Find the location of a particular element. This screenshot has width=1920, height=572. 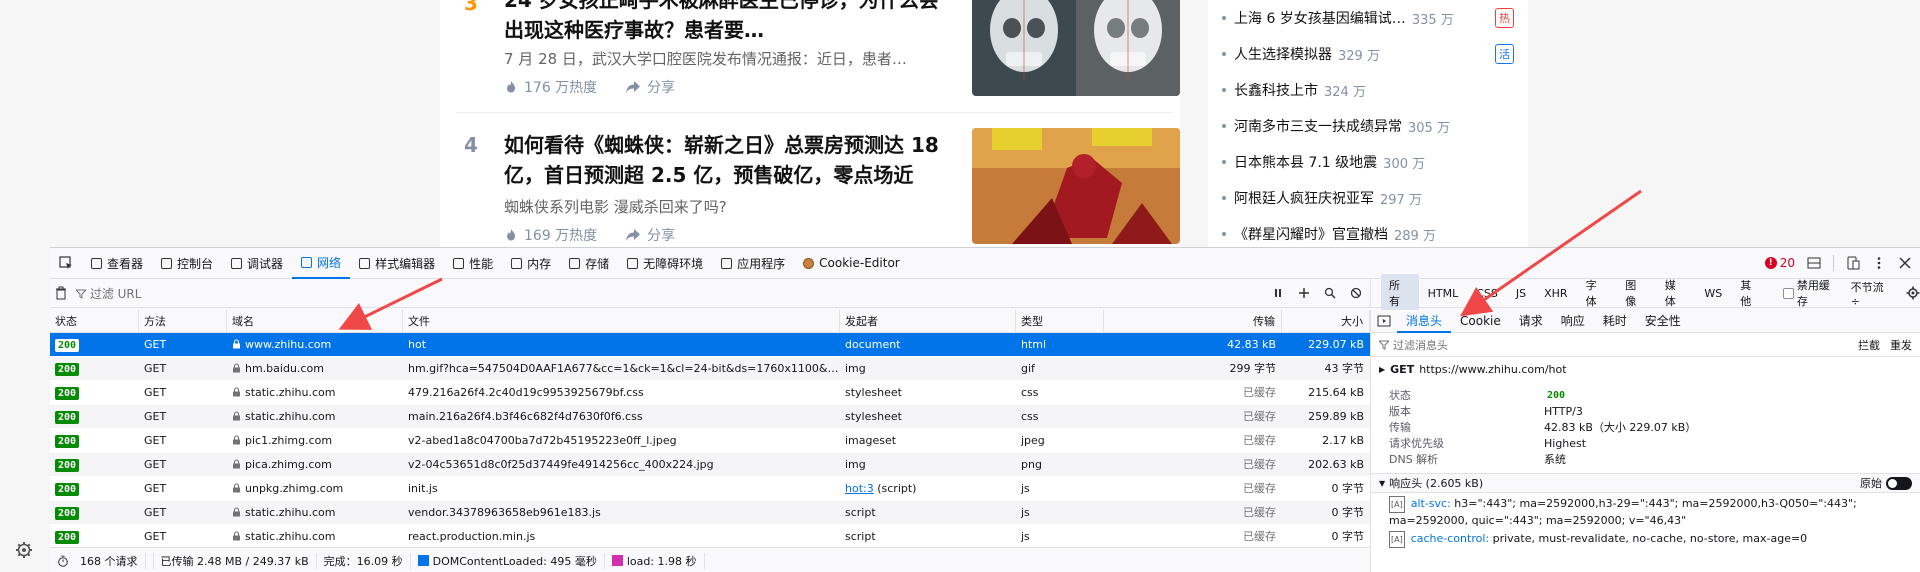

tab-inspector: 查看器 is located at coordinates (117, 263).